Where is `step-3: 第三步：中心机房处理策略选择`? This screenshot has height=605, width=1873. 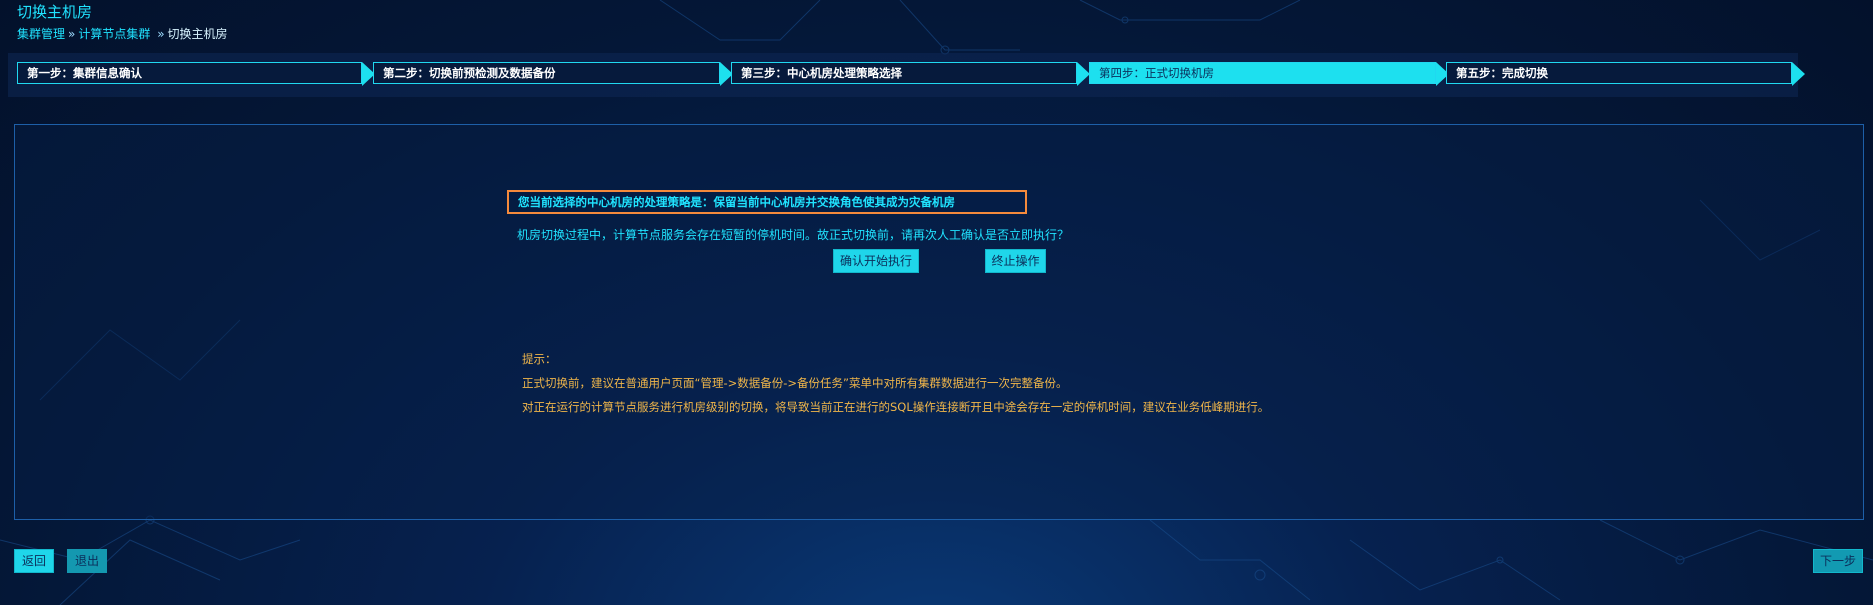
step-3: 第三步：中心机房处理策略选择 is located at coordinates (904, 73).